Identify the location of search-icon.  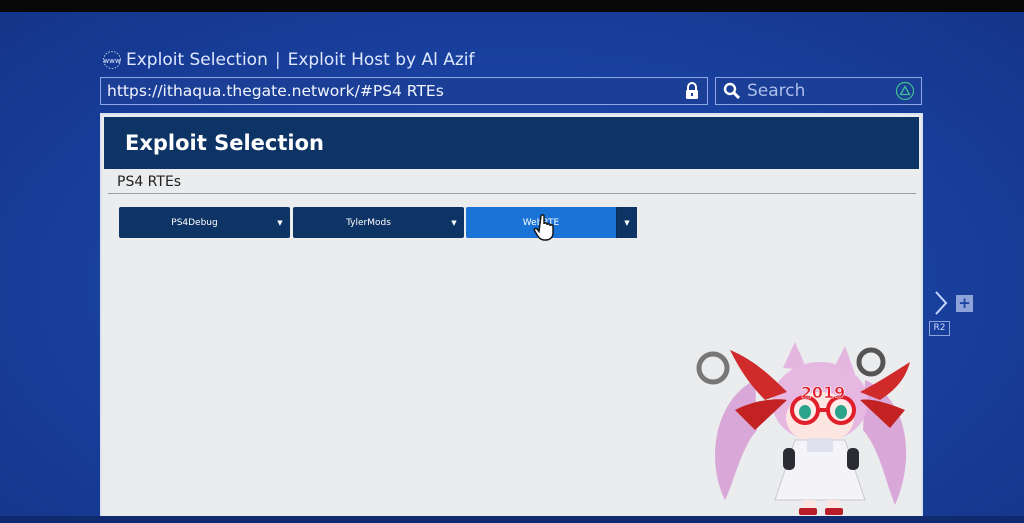
(732, 91).